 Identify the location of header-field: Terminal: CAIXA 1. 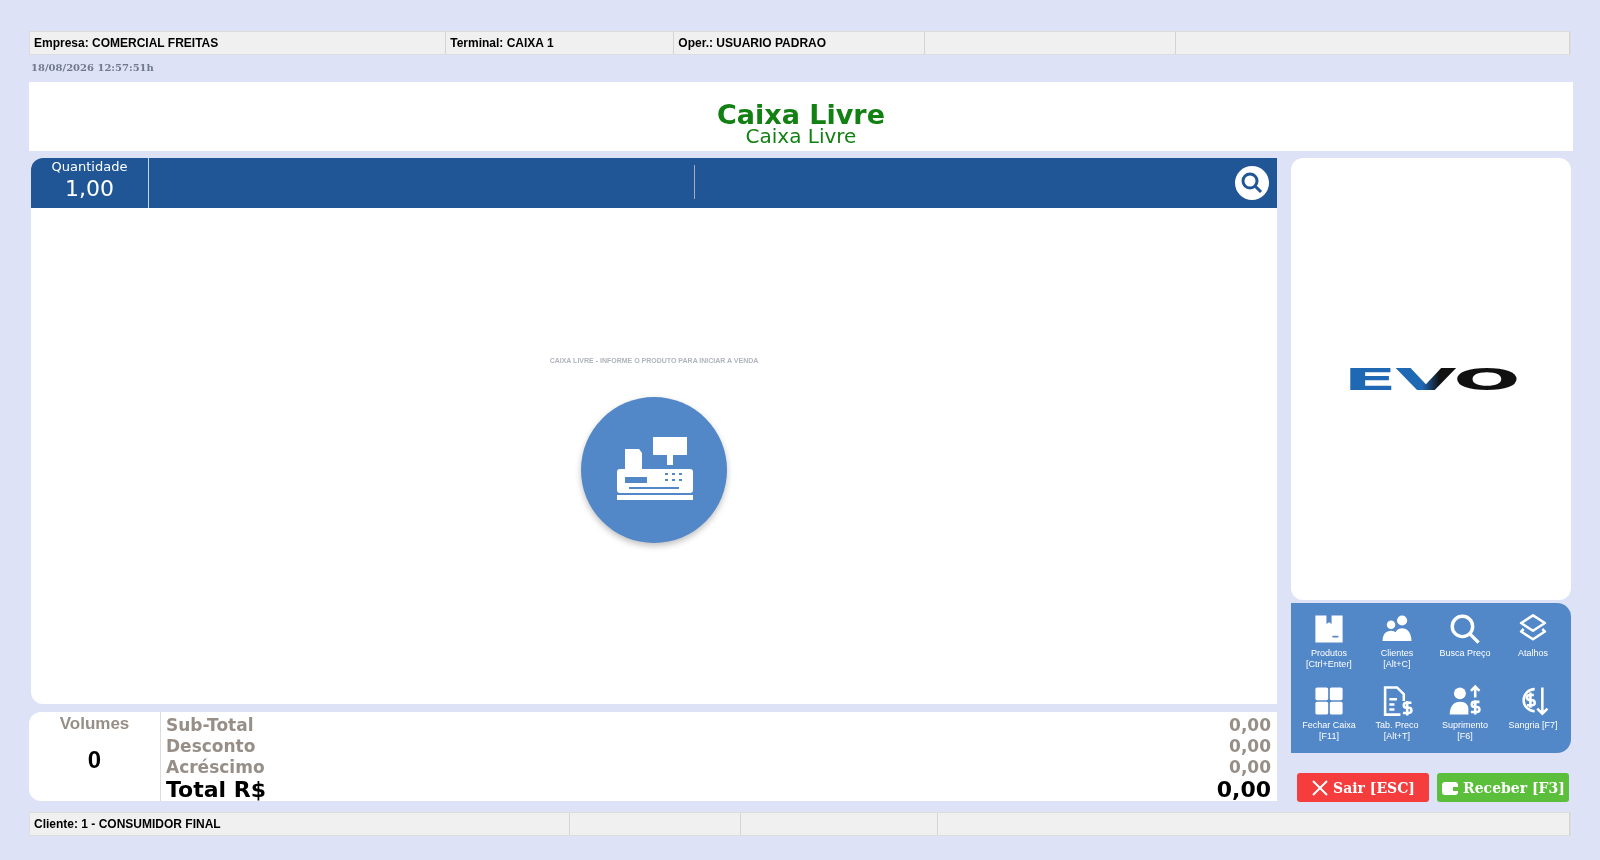
(560, 43).